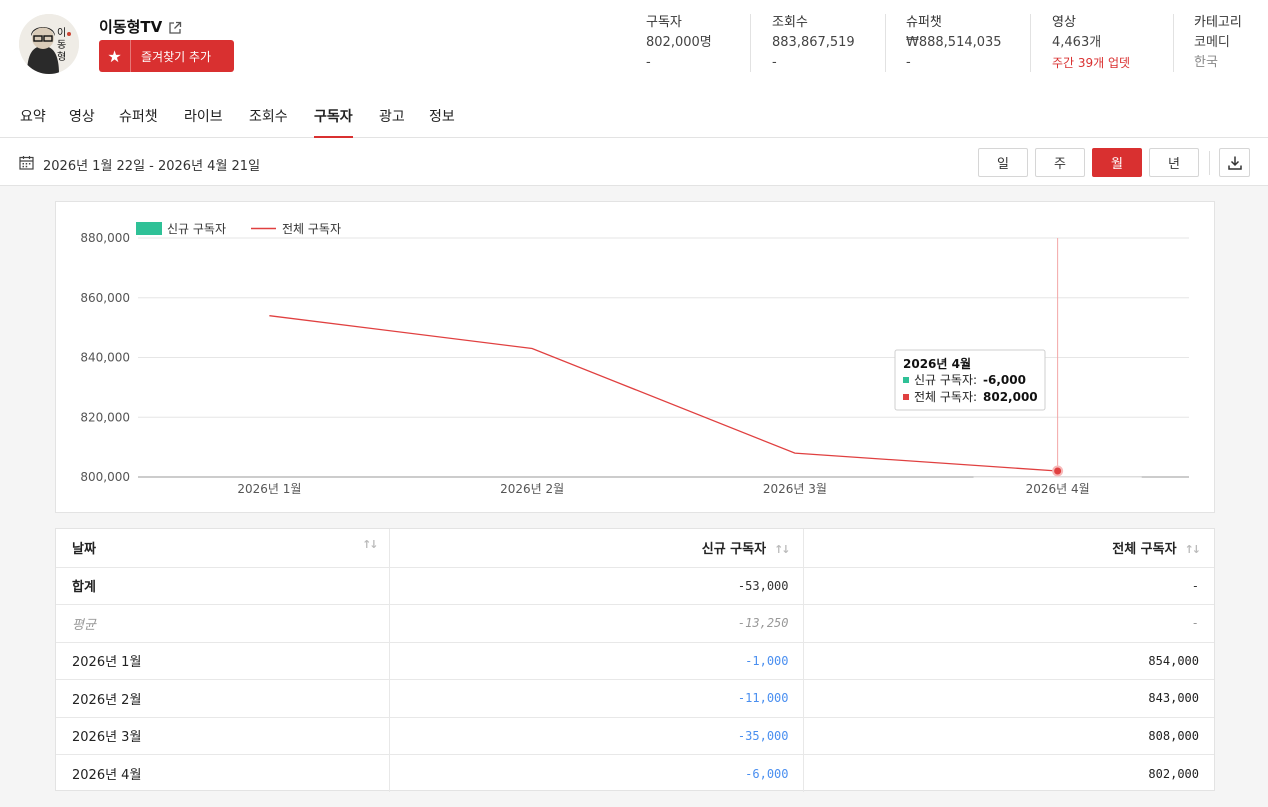 This screenshot has height=807, width=1268. Describe the element at coordinates (26, 162) in the screenshot. I see `calendar-icon` at that location.